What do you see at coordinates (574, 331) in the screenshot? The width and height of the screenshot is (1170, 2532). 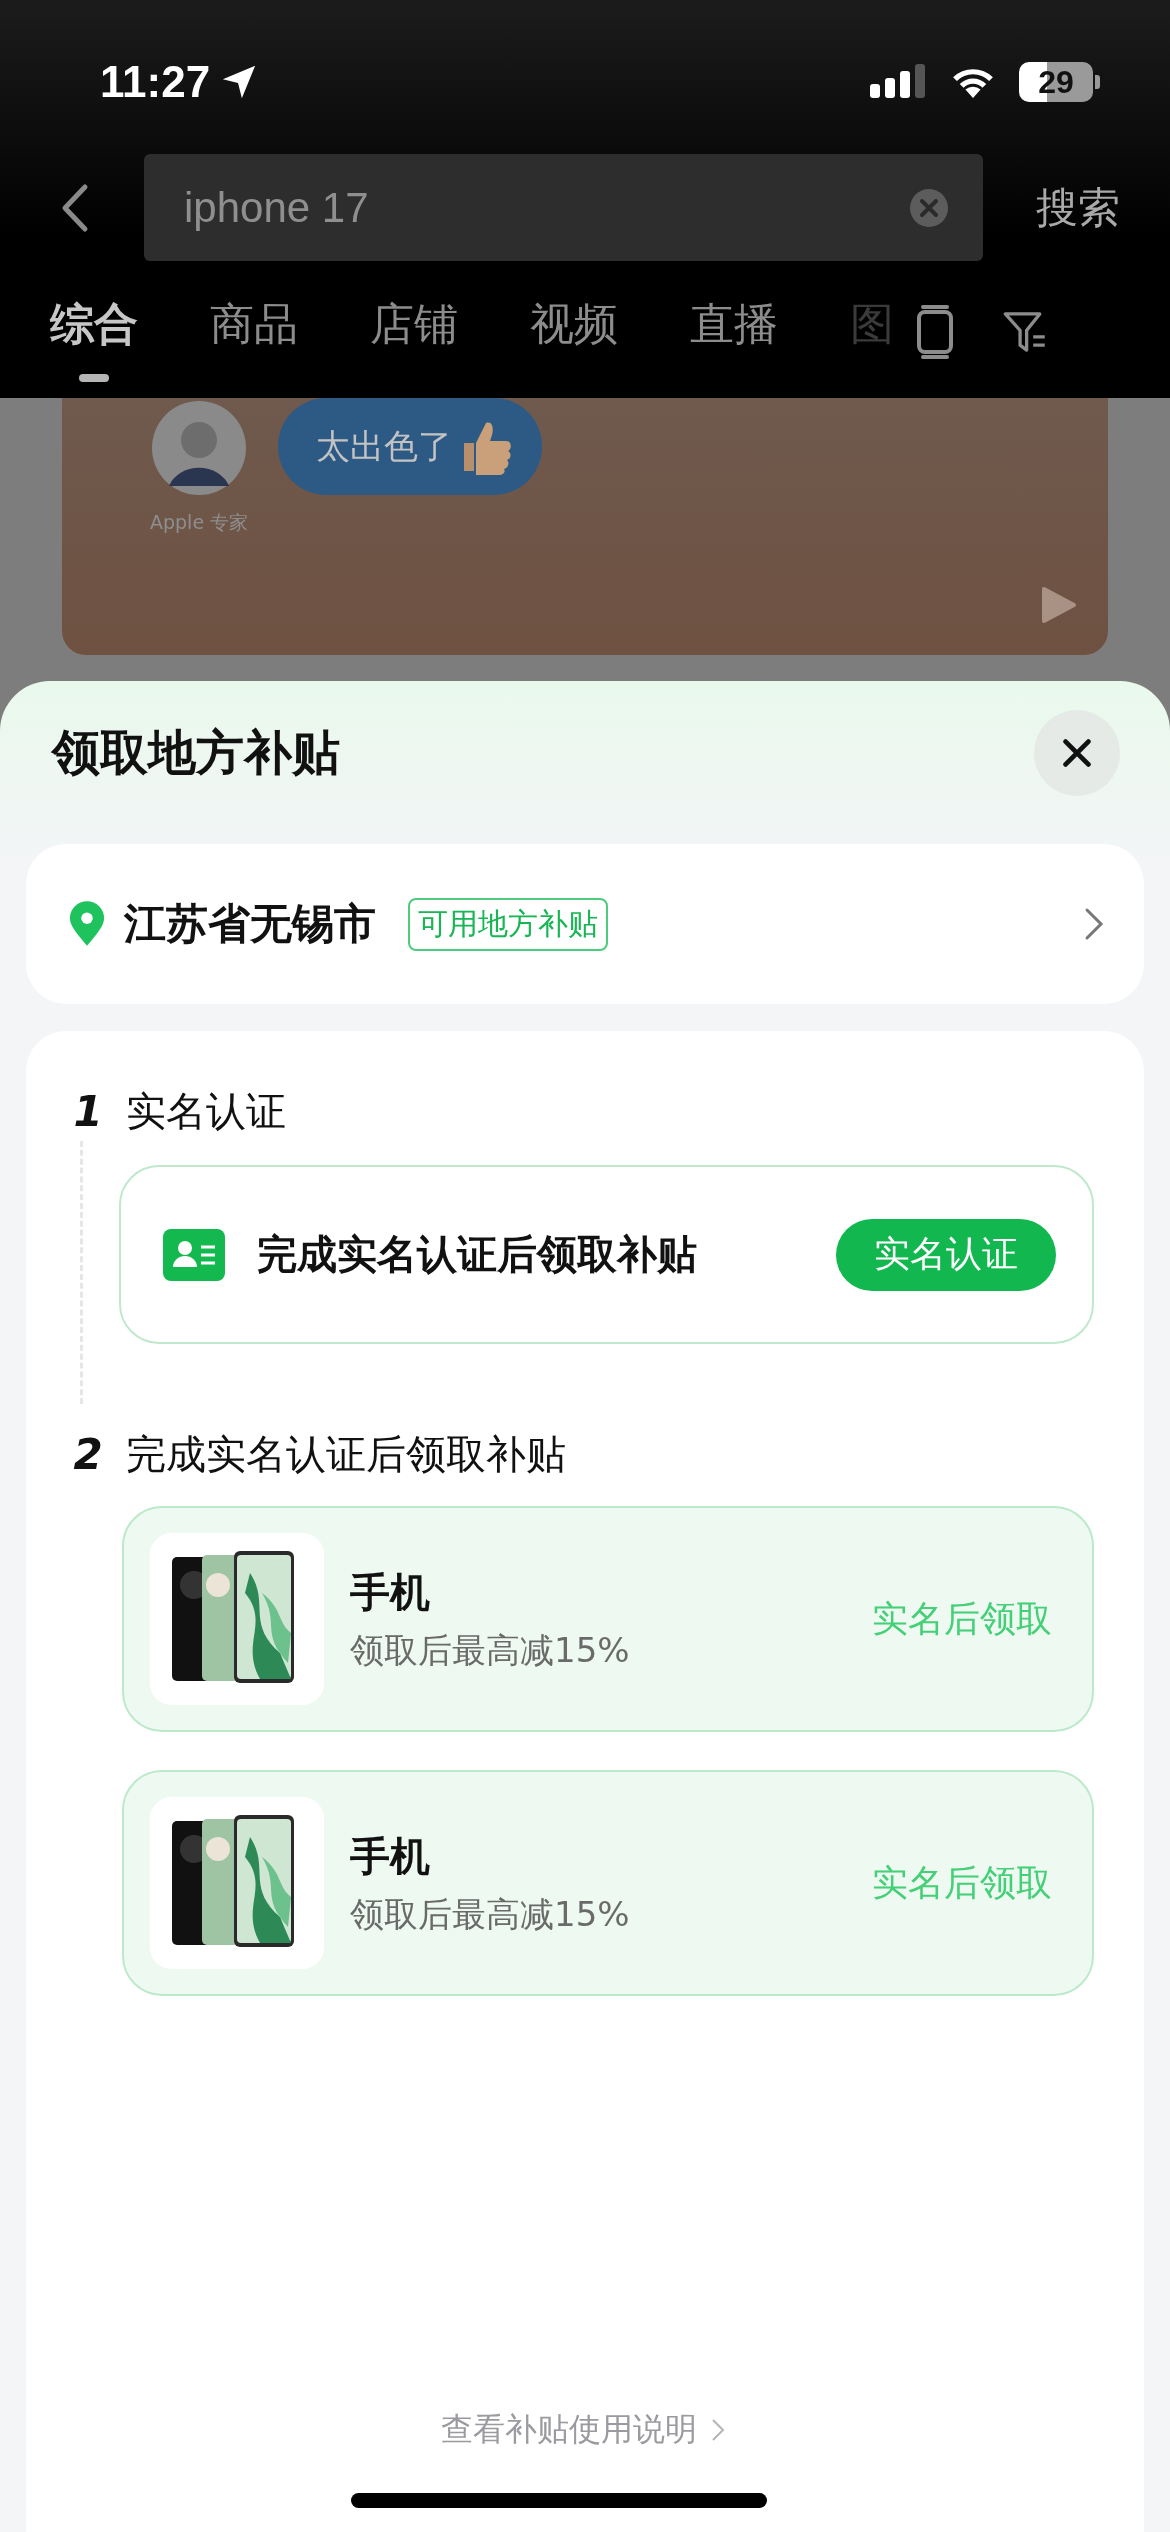 I see `tab: 视频` at bounding box center [574, 331].